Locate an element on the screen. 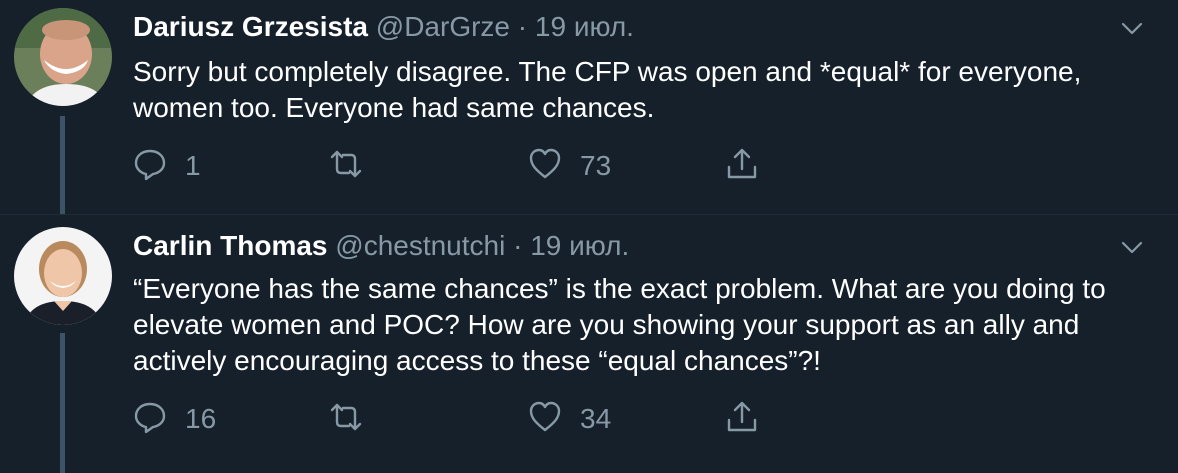 The width and height of the screenshot is (1178, 473). reply-count: 16 is located at coordinates (201, 418).